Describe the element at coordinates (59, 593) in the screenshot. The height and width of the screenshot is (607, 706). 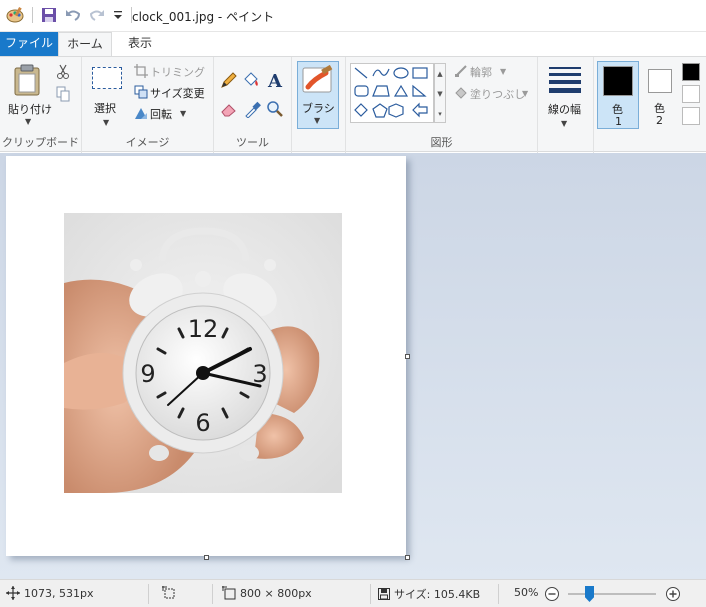
I see `cursor-position-text: 1073, 531px` at that location.